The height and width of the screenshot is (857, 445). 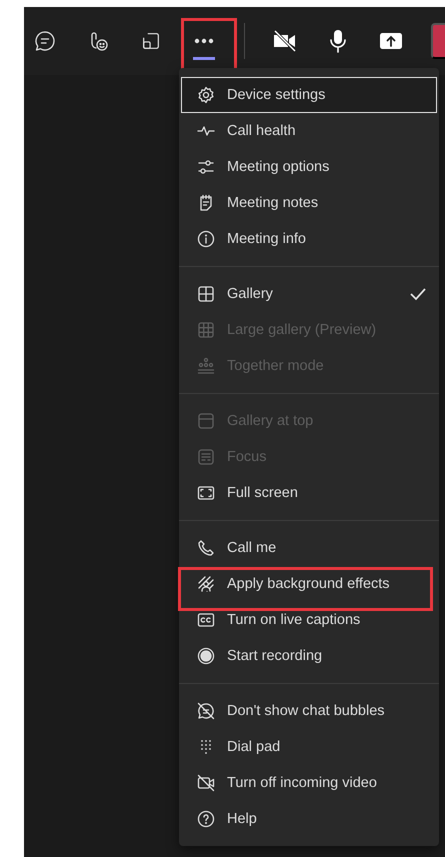 What do you see at coordinates (206, 711) in the screenshot?
I see `chat-off-icon` at bounding box center [206, 711].